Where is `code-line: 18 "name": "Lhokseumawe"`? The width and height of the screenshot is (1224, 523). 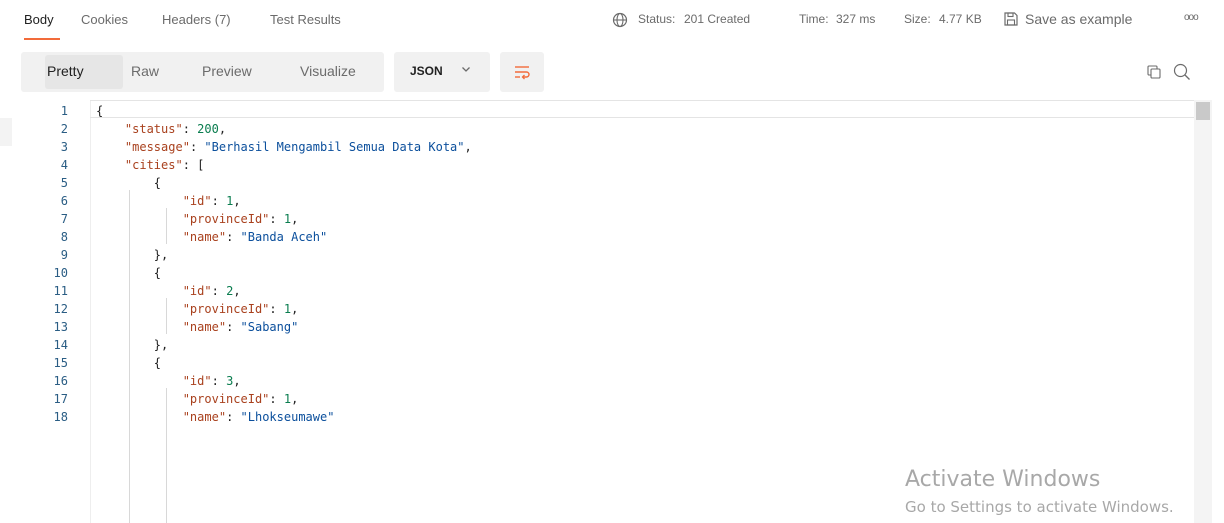 code-line: 18 "name": "Lhokseumawe" is located at coordinates (595, 417).